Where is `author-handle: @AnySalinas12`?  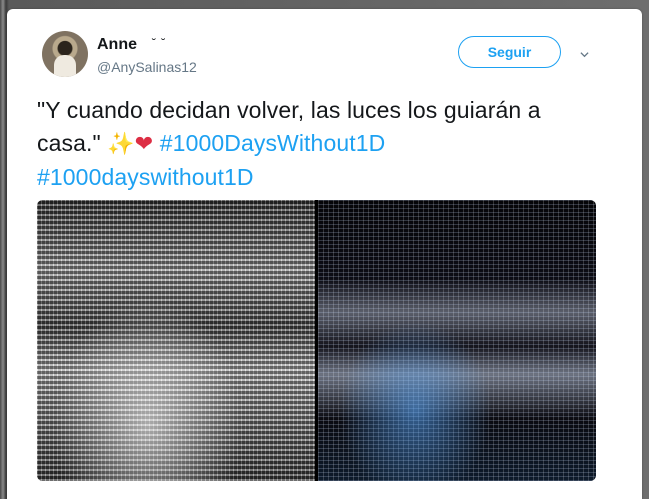 author-handle: @AnySalinas12 is located at coordinates (147, 67).